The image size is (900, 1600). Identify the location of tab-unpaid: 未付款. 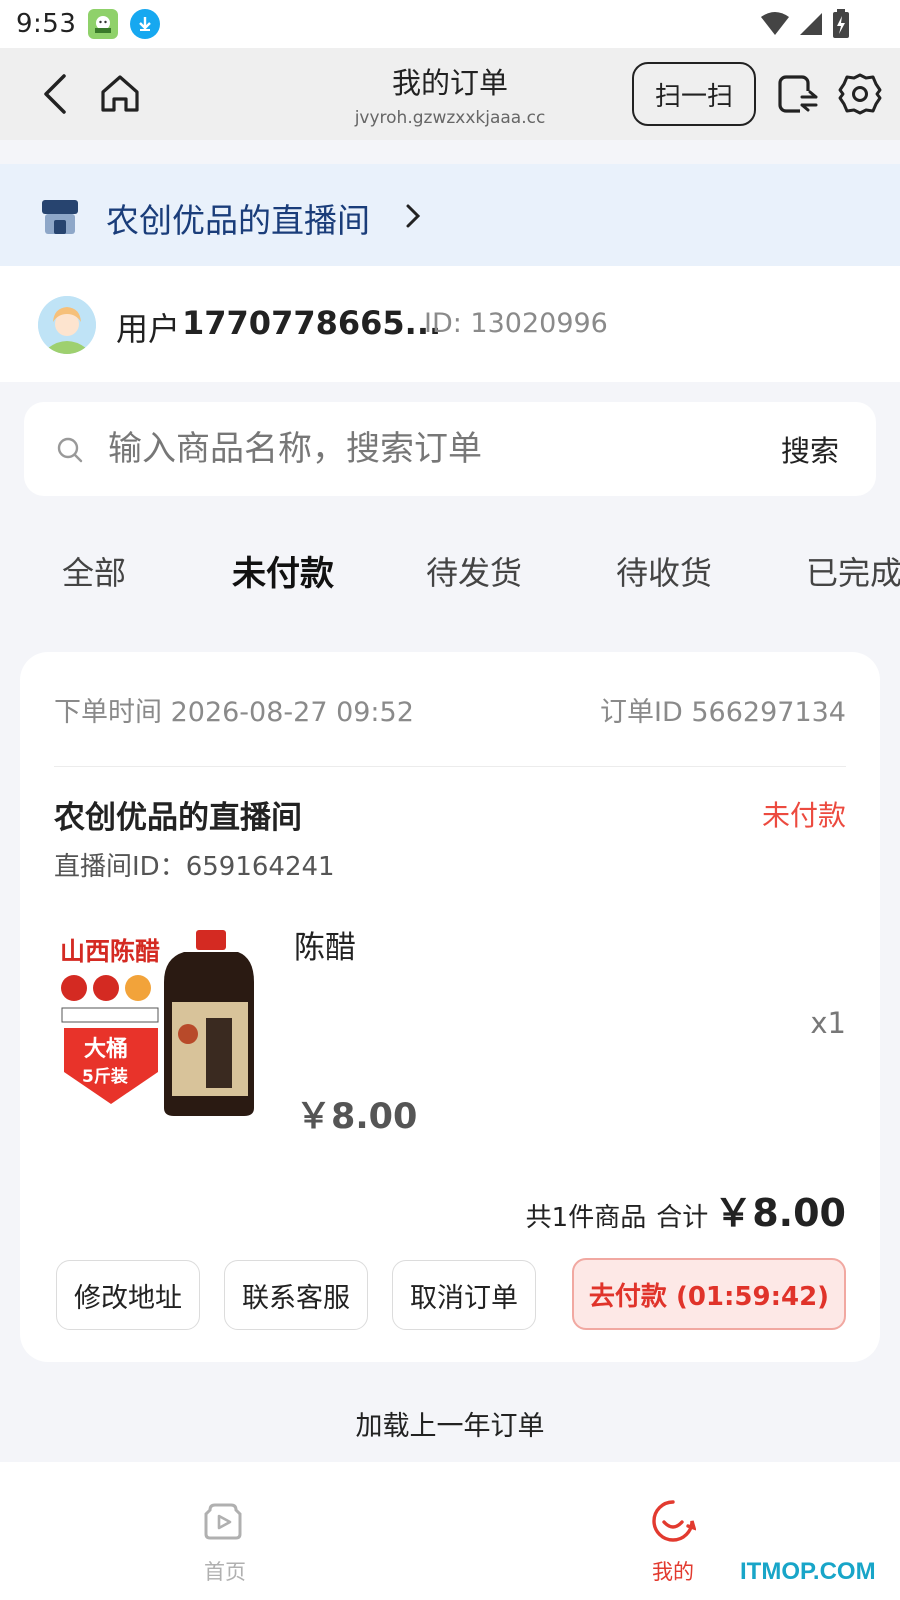
(283, 570).